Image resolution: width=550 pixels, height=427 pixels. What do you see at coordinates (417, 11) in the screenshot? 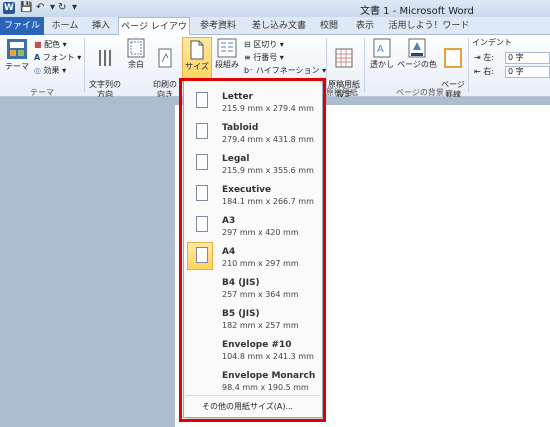
I see `window-title: 文書 1 - Microsoft Word` at bounding box center [417, 11].